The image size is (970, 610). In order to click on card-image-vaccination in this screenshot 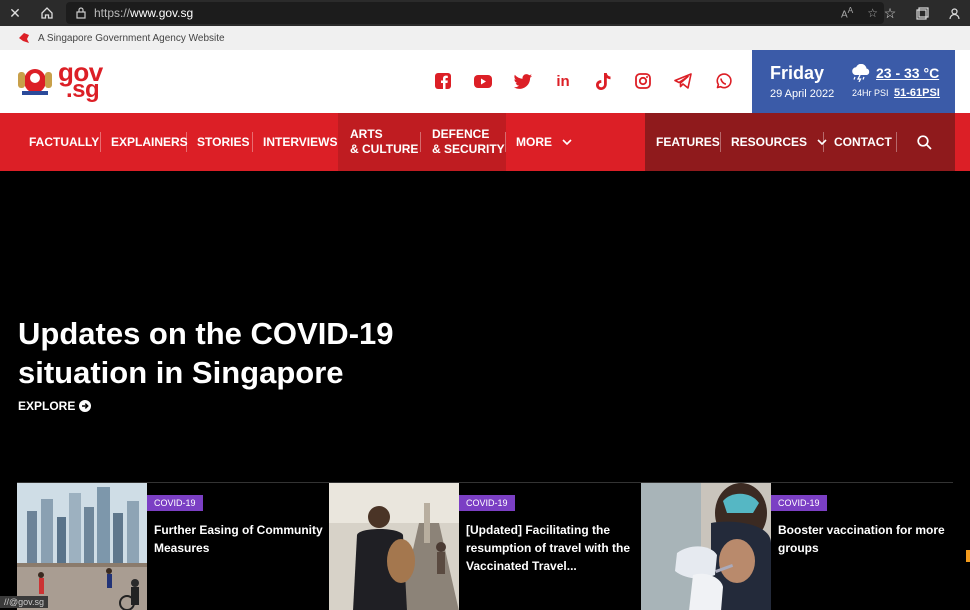, I will do `click(706, 546)`.